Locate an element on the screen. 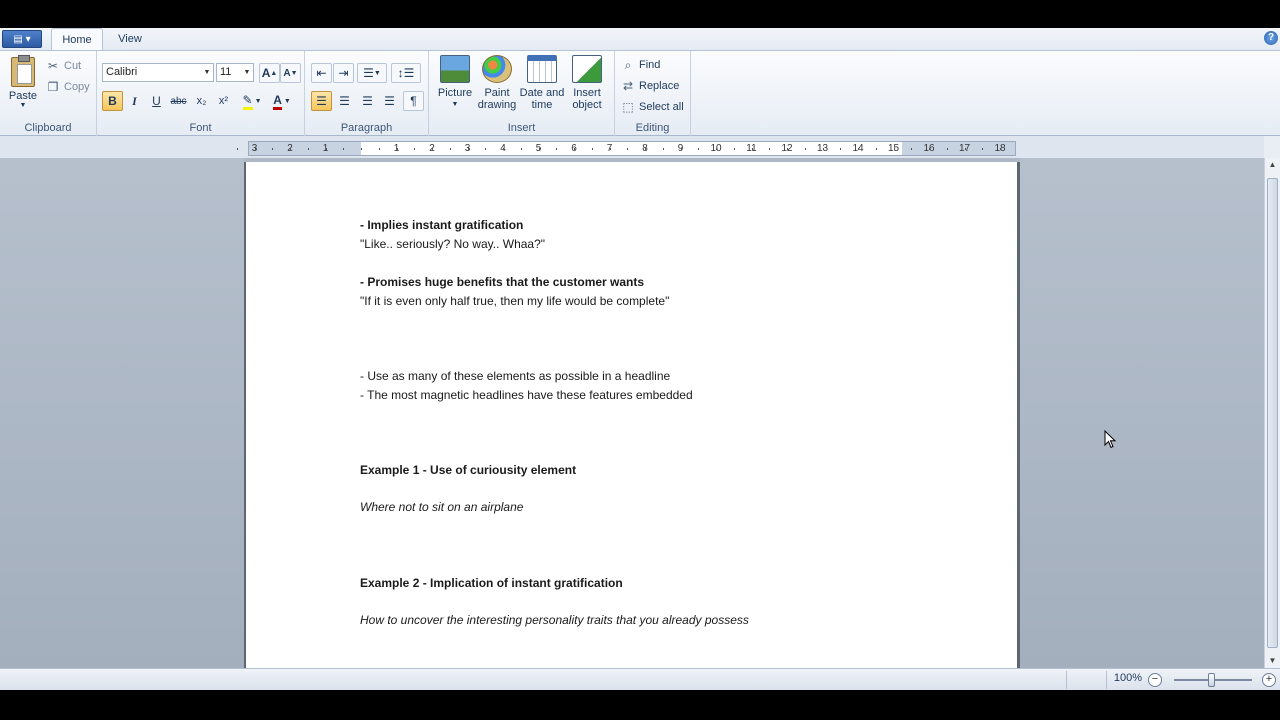  align-left-button: ☰ is located at coordinates (321, 101).